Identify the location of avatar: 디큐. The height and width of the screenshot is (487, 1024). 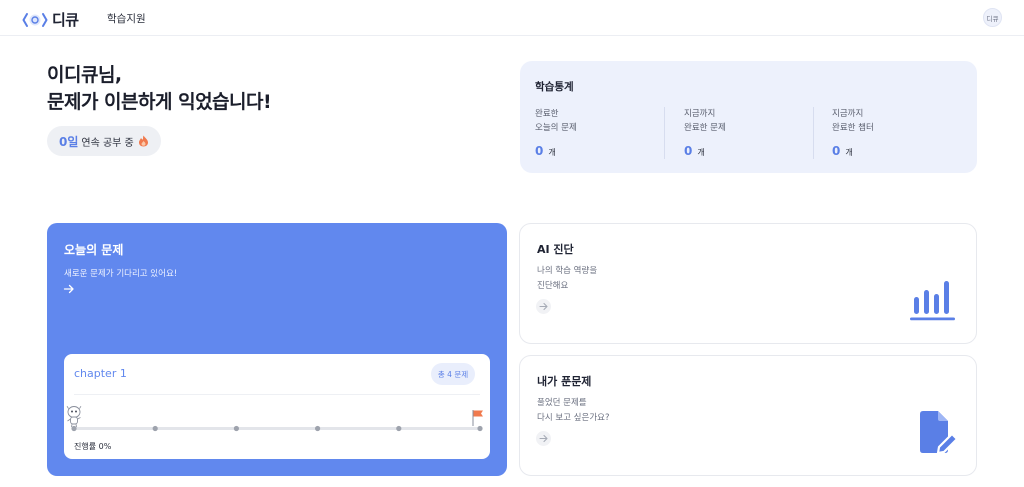
(992, 17).